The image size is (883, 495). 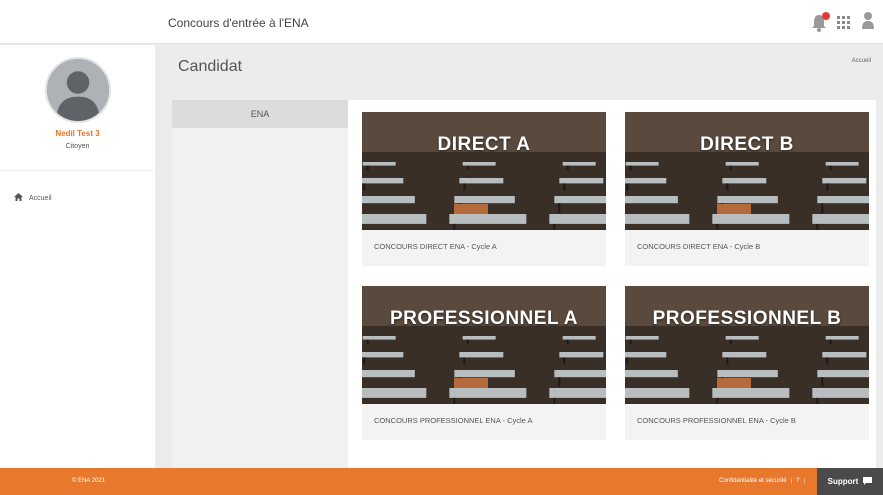 What do you see at coordinates (238, 23) in the screenshot?
I see `app-title: Concours d'entrée à l'ENA` at bounding box center [238, 23].